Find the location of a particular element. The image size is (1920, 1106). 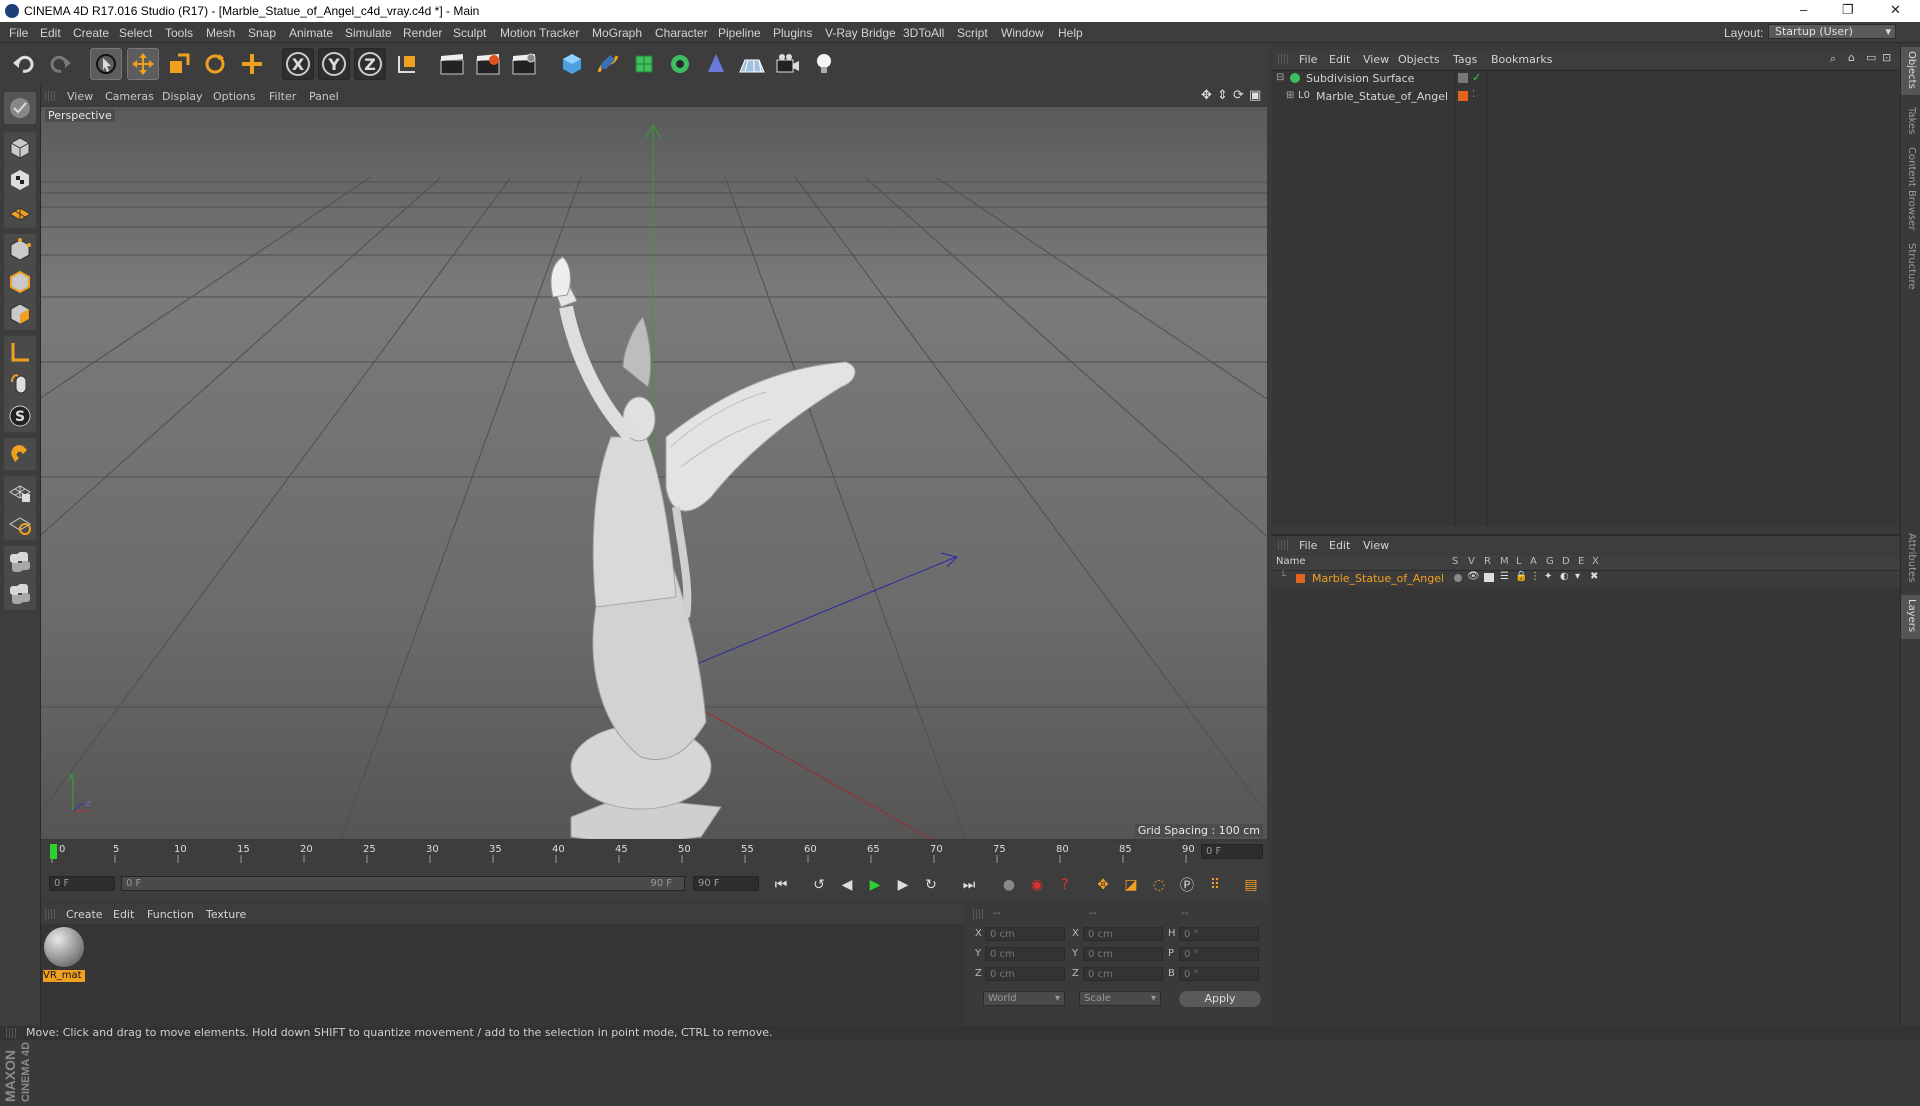

layer-col-render: R is located at coordinates (1487, 561).